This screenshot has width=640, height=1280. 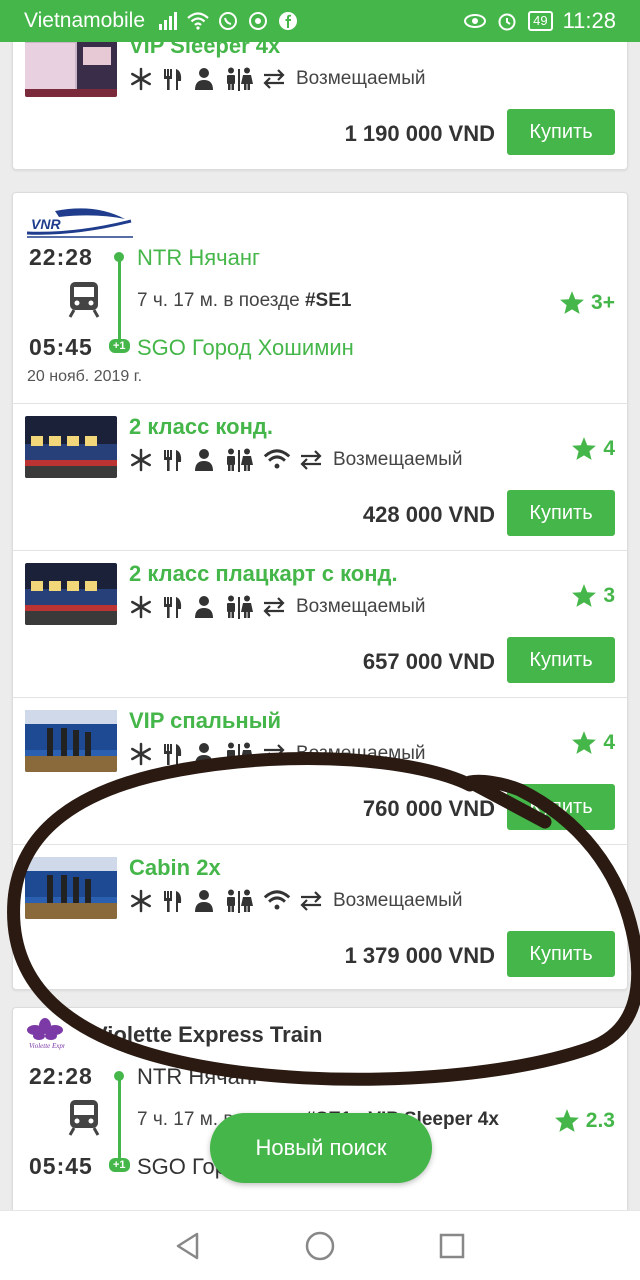 I want to click on train-number: #SE1, so click(x=328, y=300).